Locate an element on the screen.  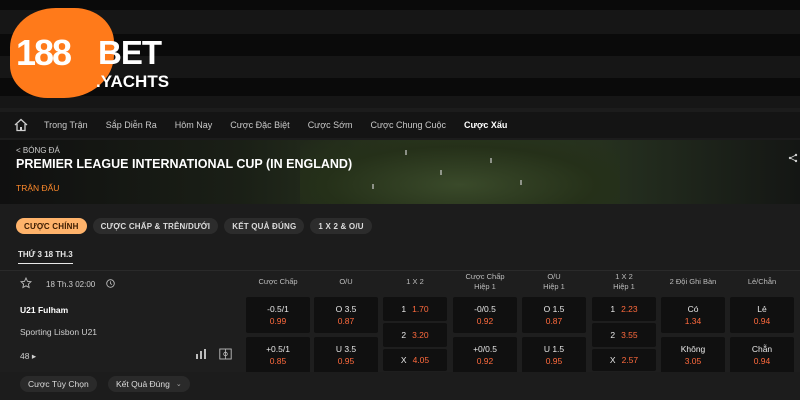
col-header-handicap: Cược Chấp is located at coordinates (278, 281).